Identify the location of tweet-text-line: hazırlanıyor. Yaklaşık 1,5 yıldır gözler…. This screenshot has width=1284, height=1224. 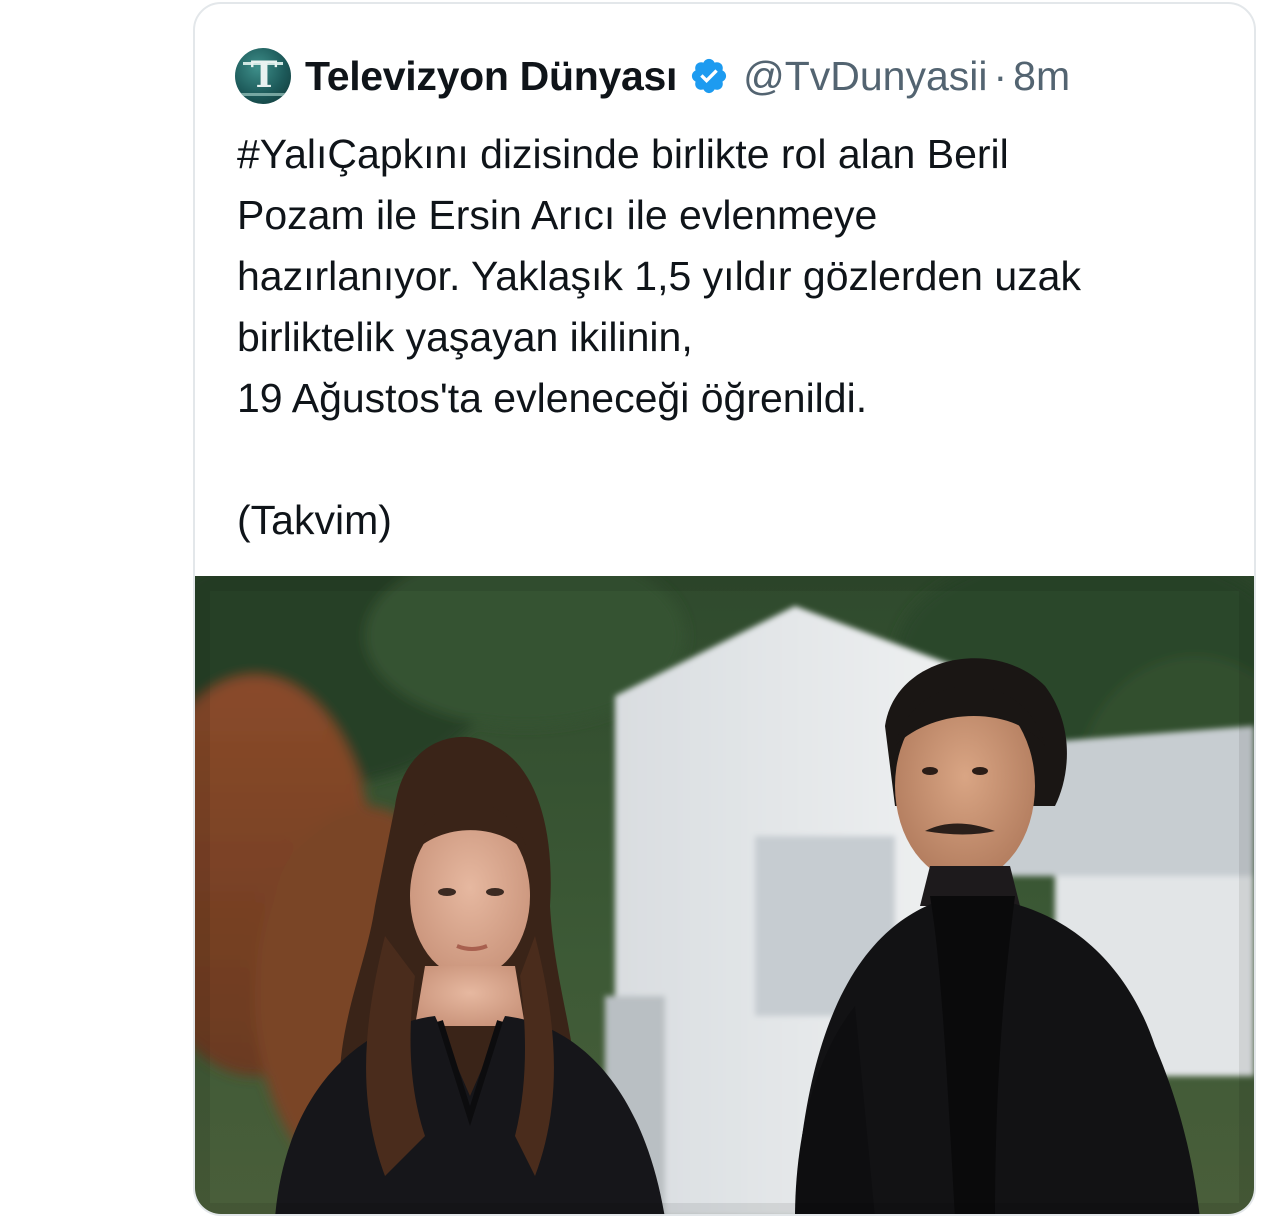
(659, 276).